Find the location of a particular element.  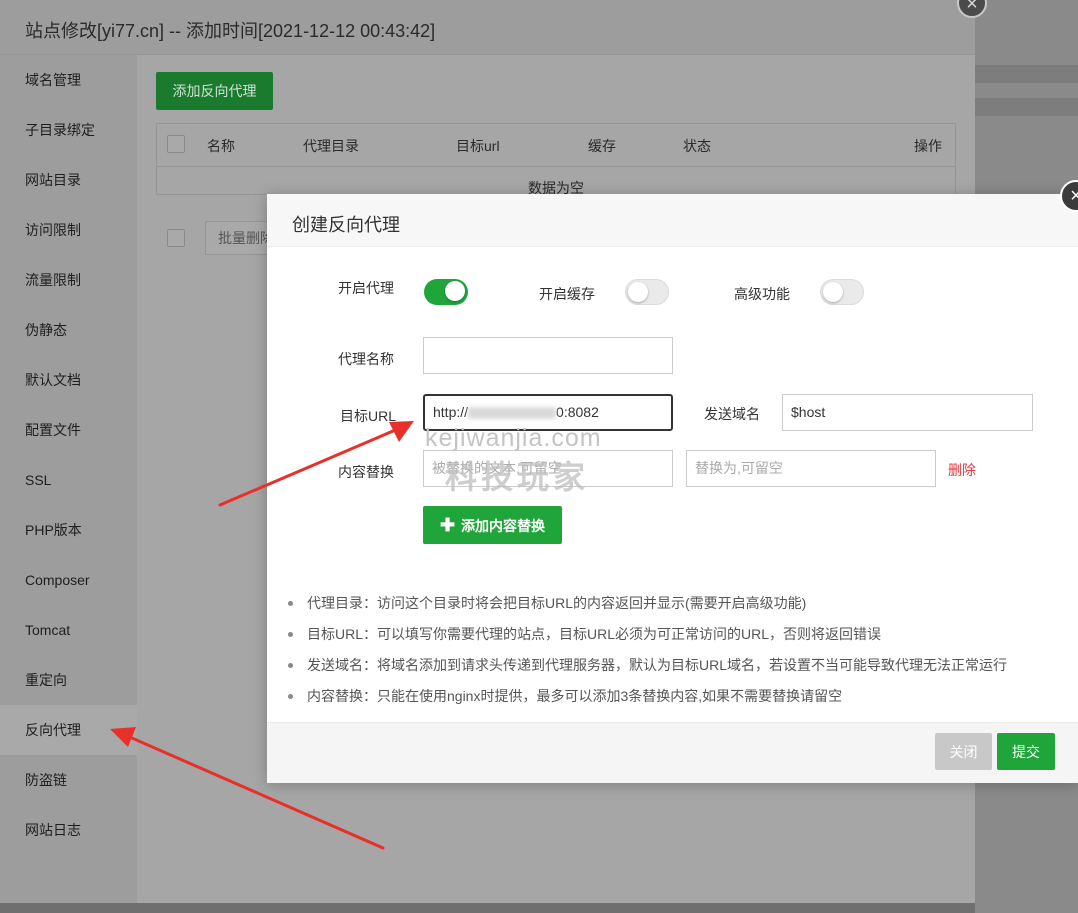

arrow-to-reverse-proxy is located at coordinates (247, 788).